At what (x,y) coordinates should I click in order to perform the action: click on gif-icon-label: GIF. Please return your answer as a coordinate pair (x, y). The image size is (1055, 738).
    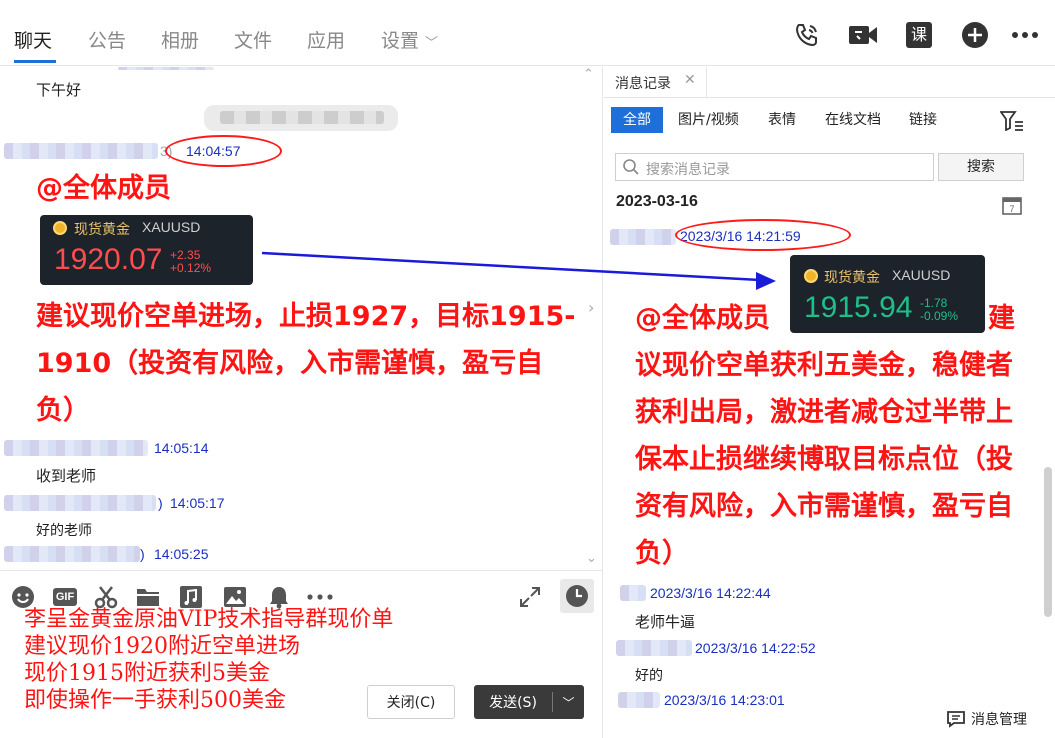
    Looking at the image, I should click on (65, 597).